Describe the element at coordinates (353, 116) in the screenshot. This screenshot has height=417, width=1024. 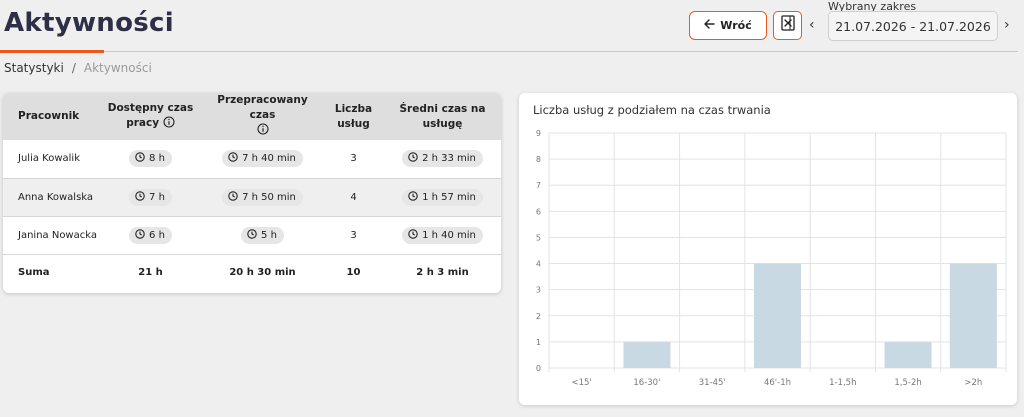
I see `header-count: Liczba usług` at that location.